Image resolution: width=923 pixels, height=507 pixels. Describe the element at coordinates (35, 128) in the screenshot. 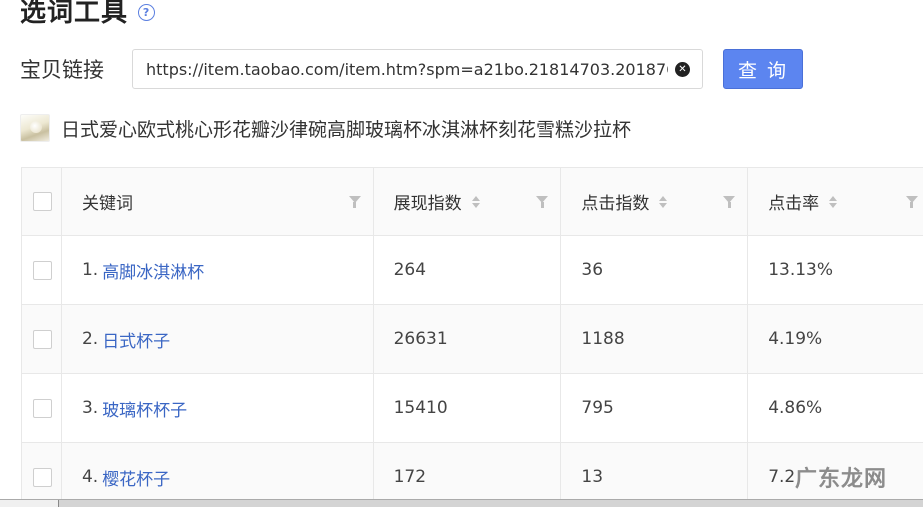

I see `product-thumbnail` at that location.